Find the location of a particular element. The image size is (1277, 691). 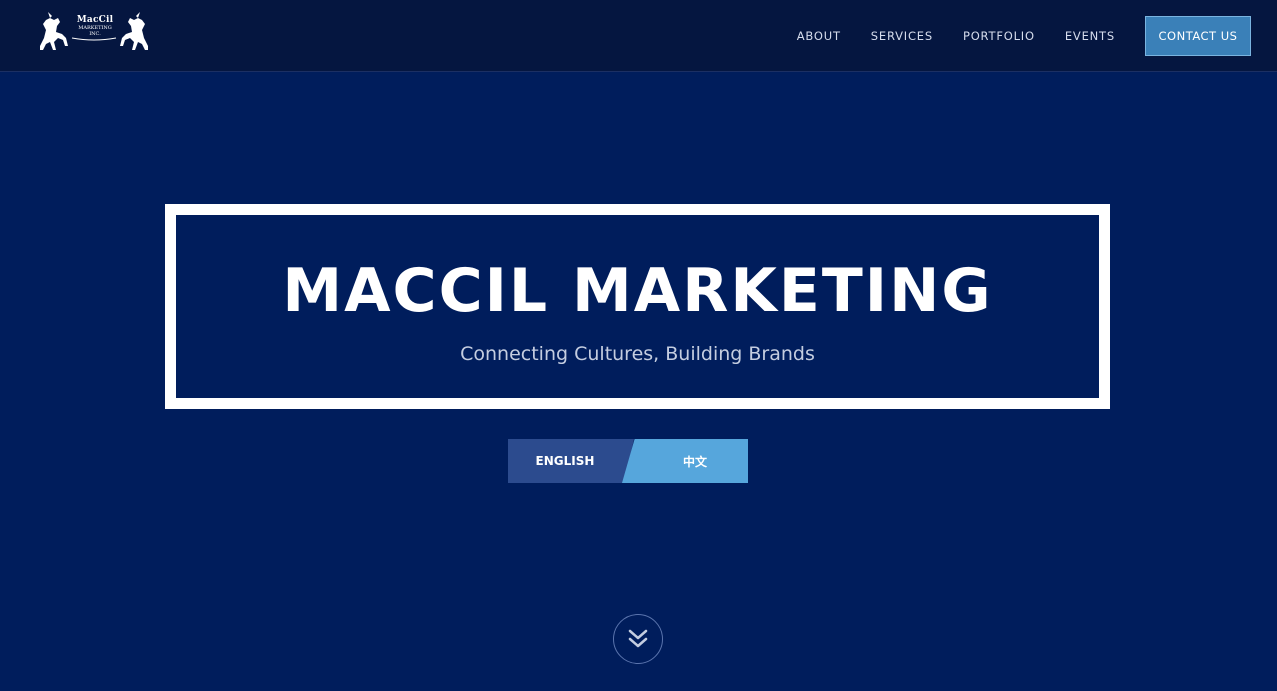

nav-link-portfolio: PORTFOLIO is located at coordinates (999, 36).